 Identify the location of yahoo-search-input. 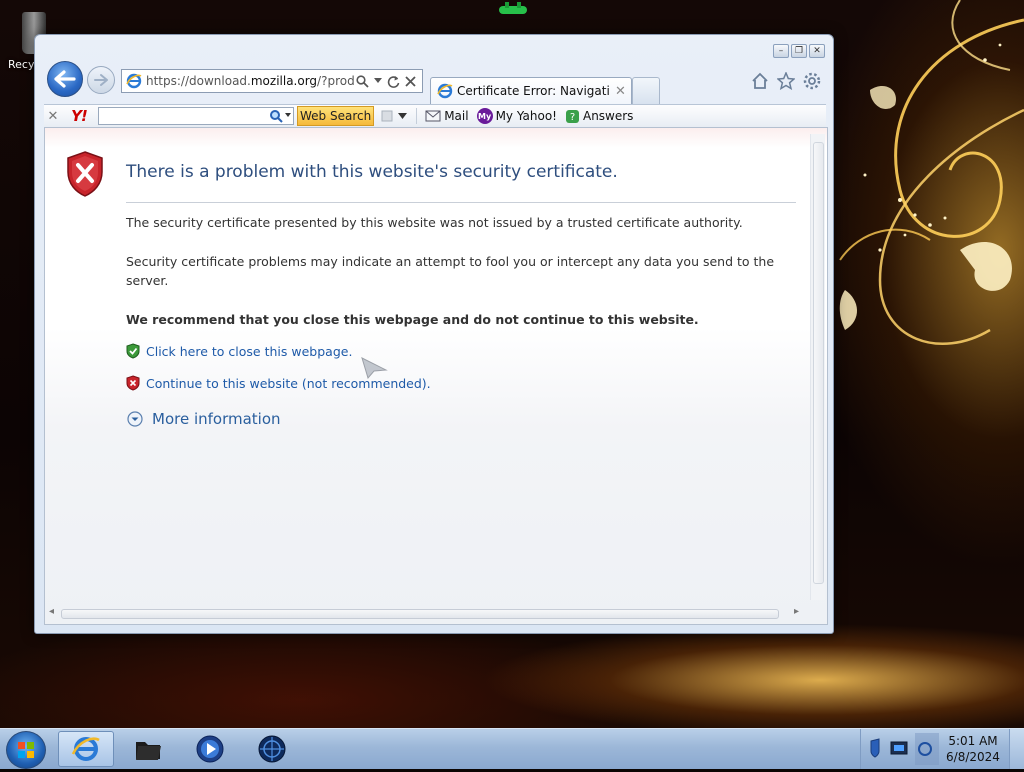
(196, 116).